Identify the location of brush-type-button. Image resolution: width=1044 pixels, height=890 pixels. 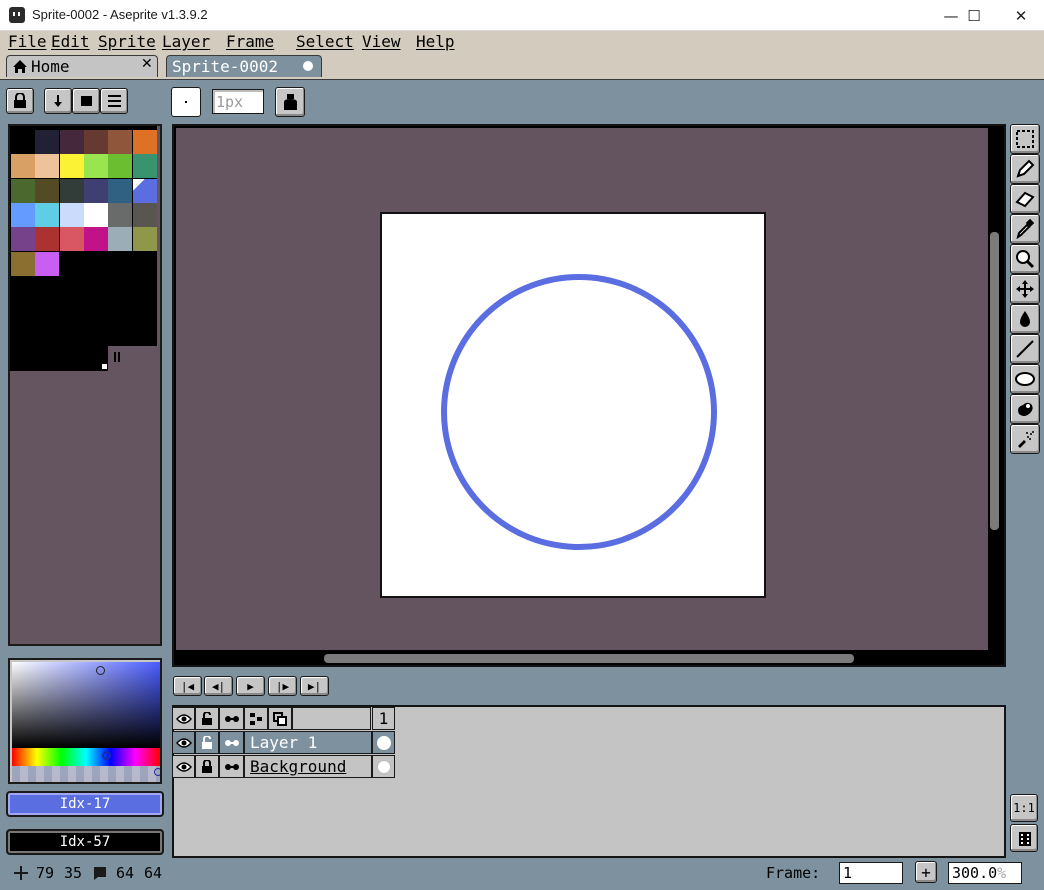
(186, 102).